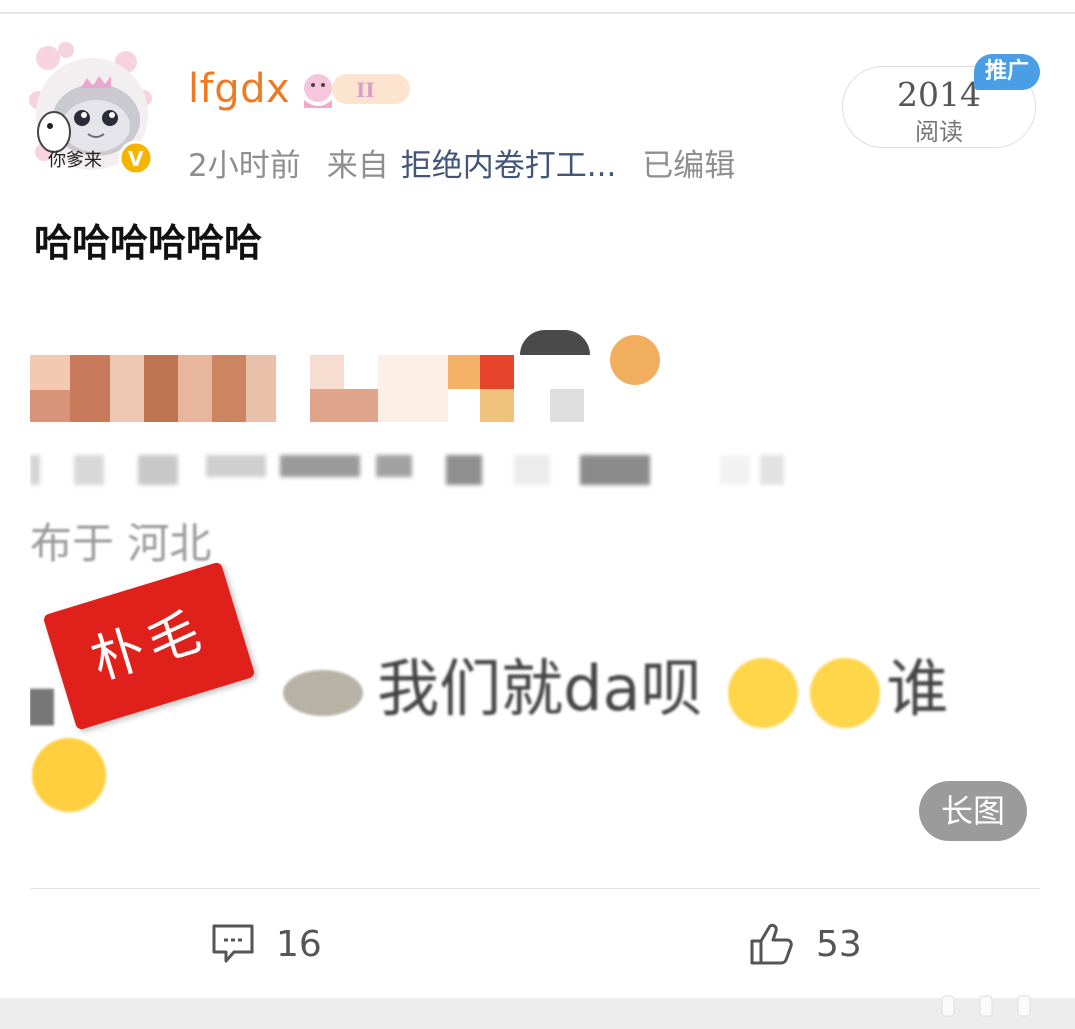 Image resolution: width=1075 pixels, height=1029 pixels. Describe the element at coordinates (986, 1006) in the screenshot. I see `scroll-indicator-icon` at that location.